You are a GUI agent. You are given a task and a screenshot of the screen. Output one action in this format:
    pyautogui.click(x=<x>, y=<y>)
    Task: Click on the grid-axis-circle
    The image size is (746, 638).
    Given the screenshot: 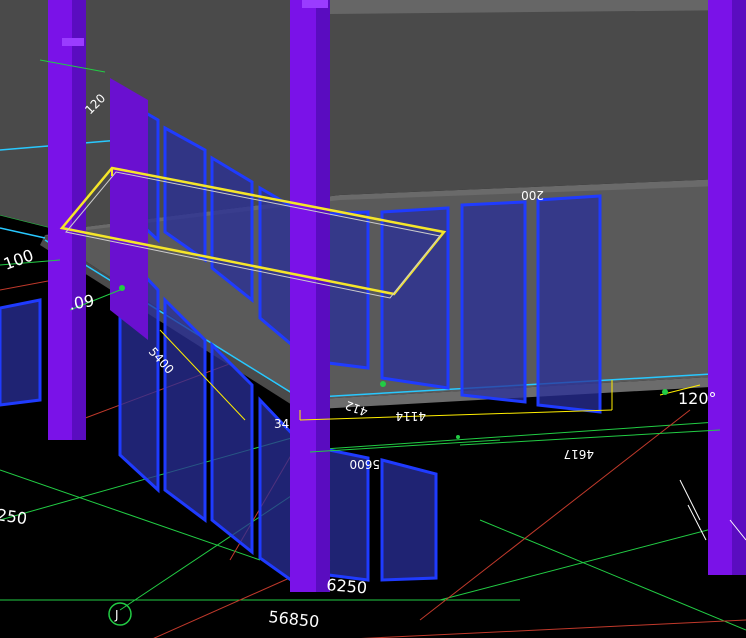 What is the action you would take?
    pyautogui.click(x=120, y=614)
    